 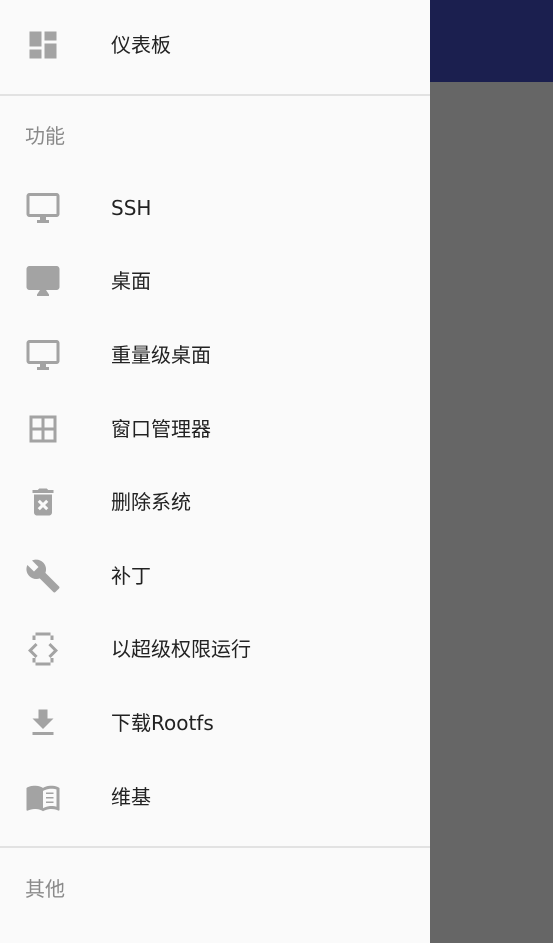 I want to click on drawer-item-label: 下载Rootfs, so click(x=162, y=723).